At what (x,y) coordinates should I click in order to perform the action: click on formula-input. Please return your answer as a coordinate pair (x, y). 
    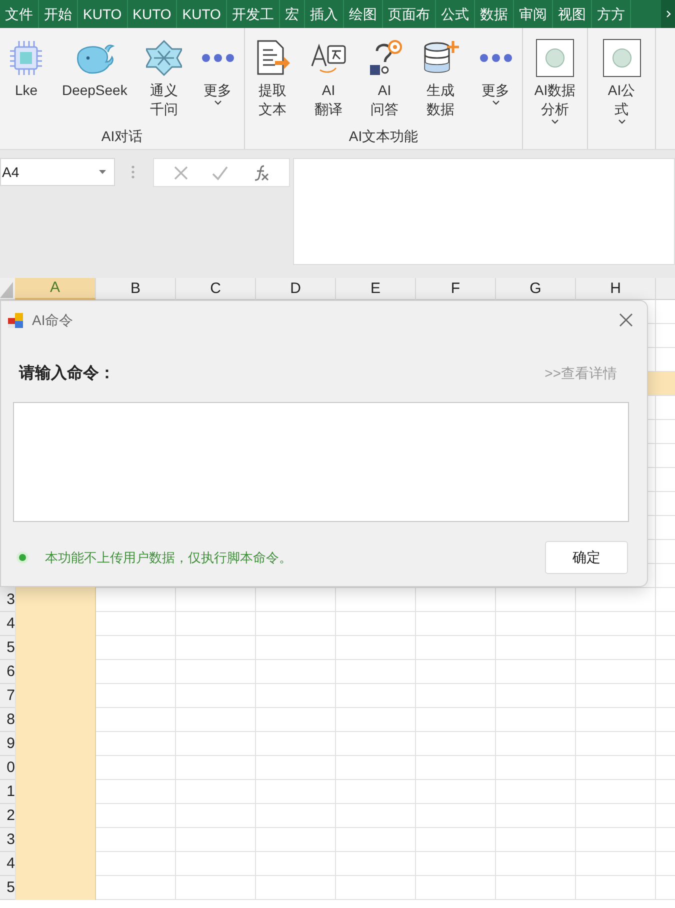
    Looking at the image, I should click on (484, 211).